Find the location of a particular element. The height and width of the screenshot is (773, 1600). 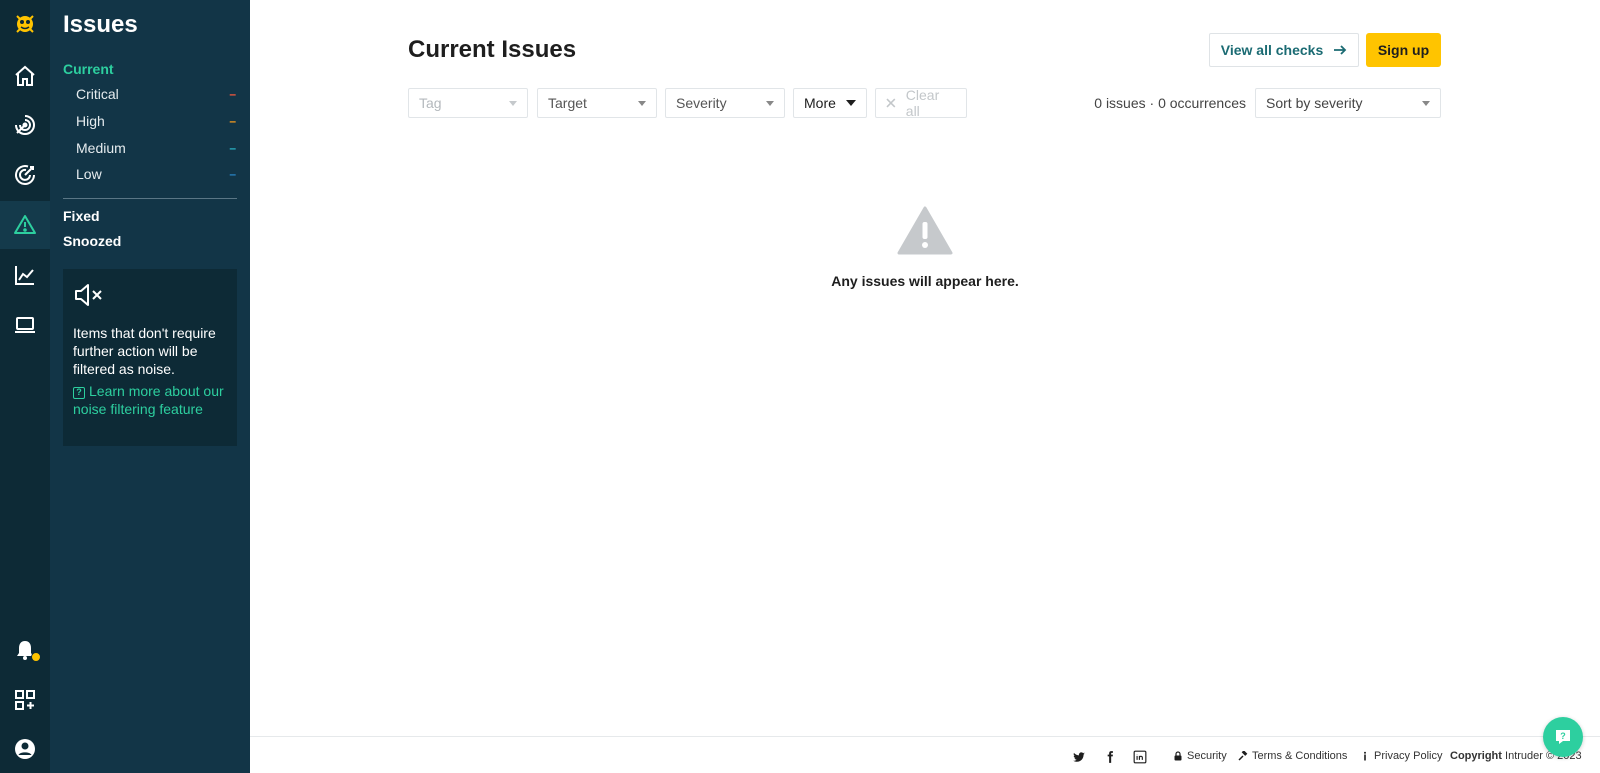

security-link-text: Security is located at coordinates (1207, 756).